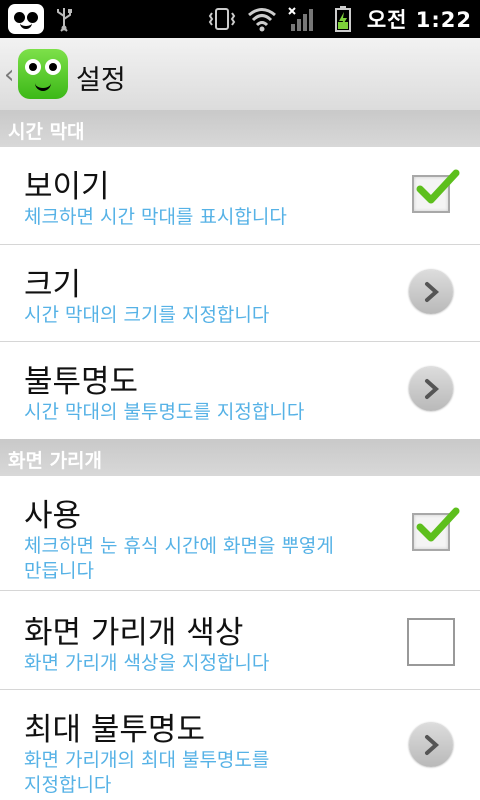  I want to click on max-opacity-arrow-button, so click(431, 745).